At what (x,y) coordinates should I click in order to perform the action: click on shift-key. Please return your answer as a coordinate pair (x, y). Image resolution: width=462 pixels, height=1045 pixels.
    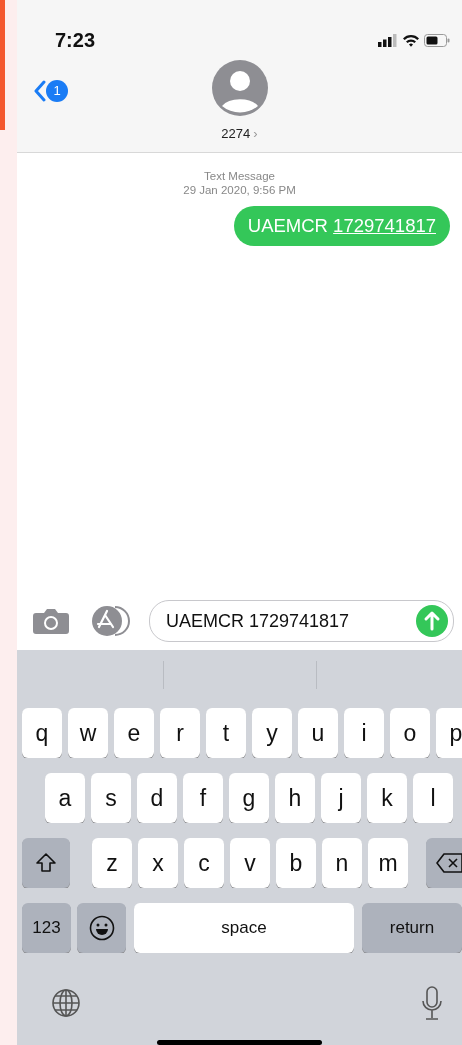
    Looking at the image, I should click on (46, 863).